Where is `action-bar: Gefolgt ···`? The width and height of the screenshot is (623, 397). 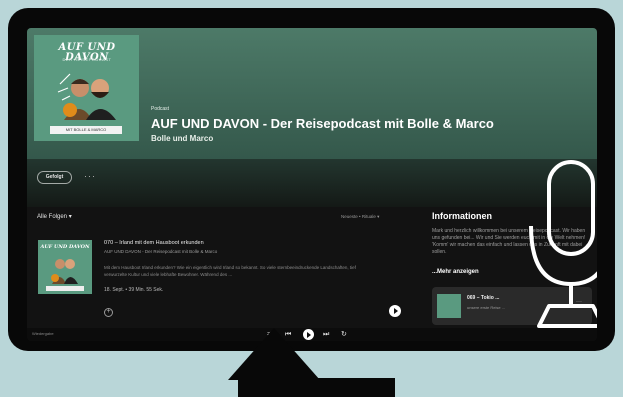
action-bar: Gefolgt ··· is located at coordinates (312, 183).